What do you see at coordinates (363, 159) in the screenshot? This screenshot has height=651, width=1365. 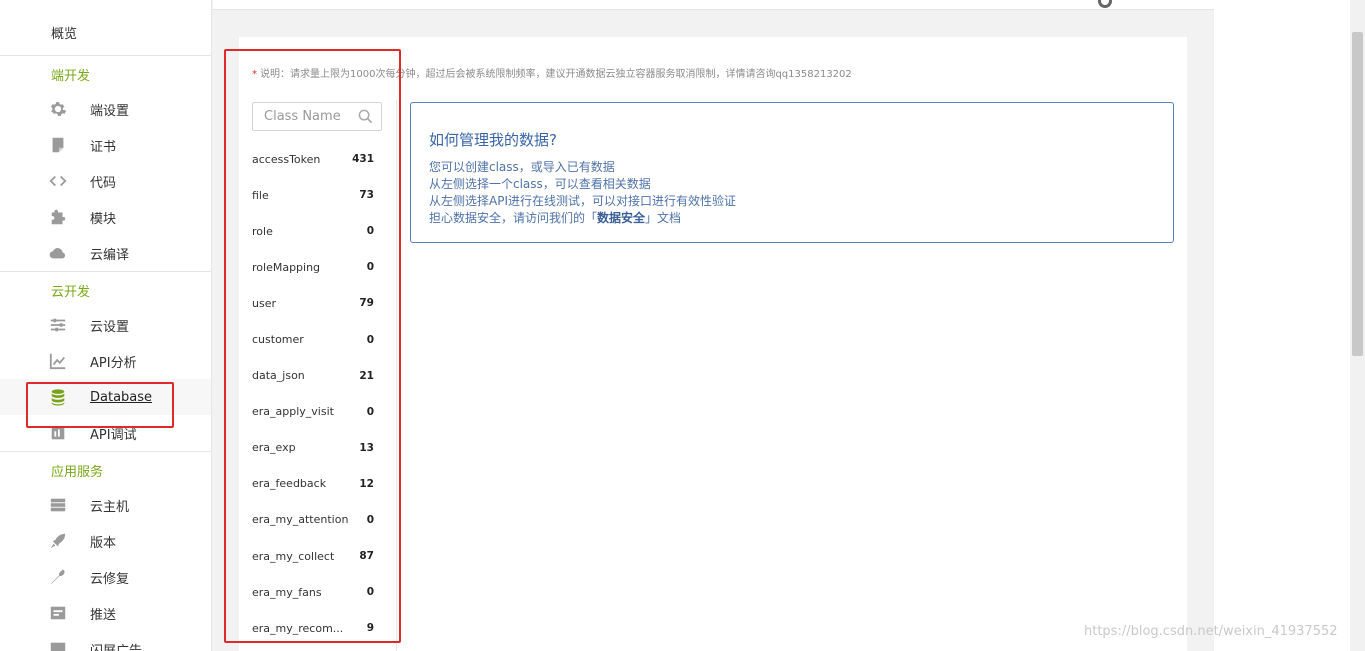 I see `class-count: 431` at bounding box center [363, 159].